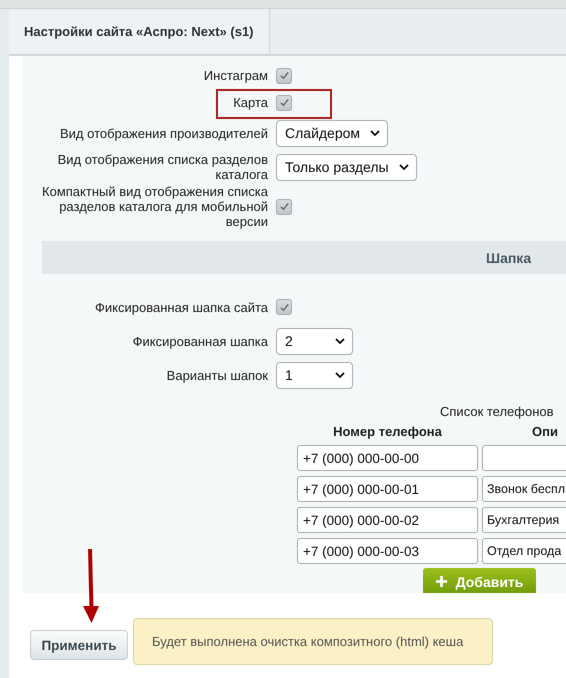 This screenshot has width=566, height=678. I want to click on field-label: Вид отображения производителей, so click(163, 133).